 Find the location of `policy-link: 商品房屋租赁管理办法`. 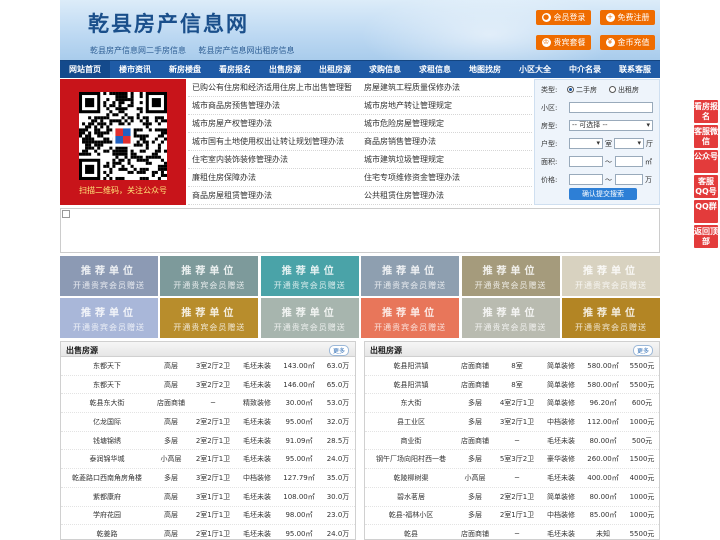

policy-link: 商品房屋租赁管理办法 is located at coordinates (274, 195).